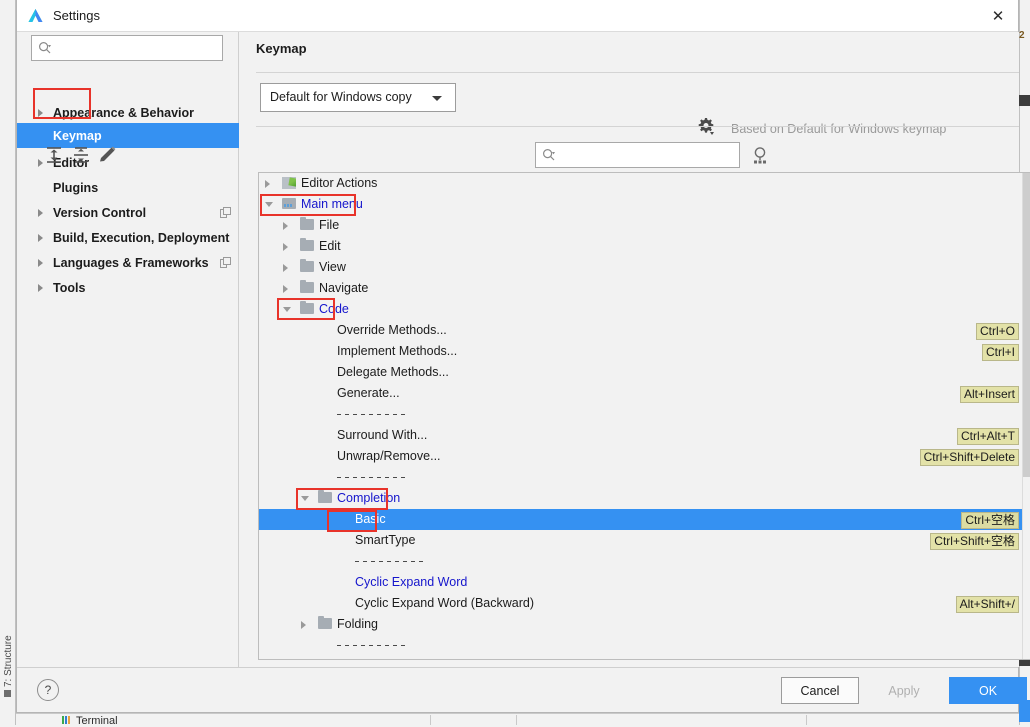  What do you see at coordinates (81, 155) in the screenshot?
I see `collapse-all-icon` at bounding box center [81, 155].